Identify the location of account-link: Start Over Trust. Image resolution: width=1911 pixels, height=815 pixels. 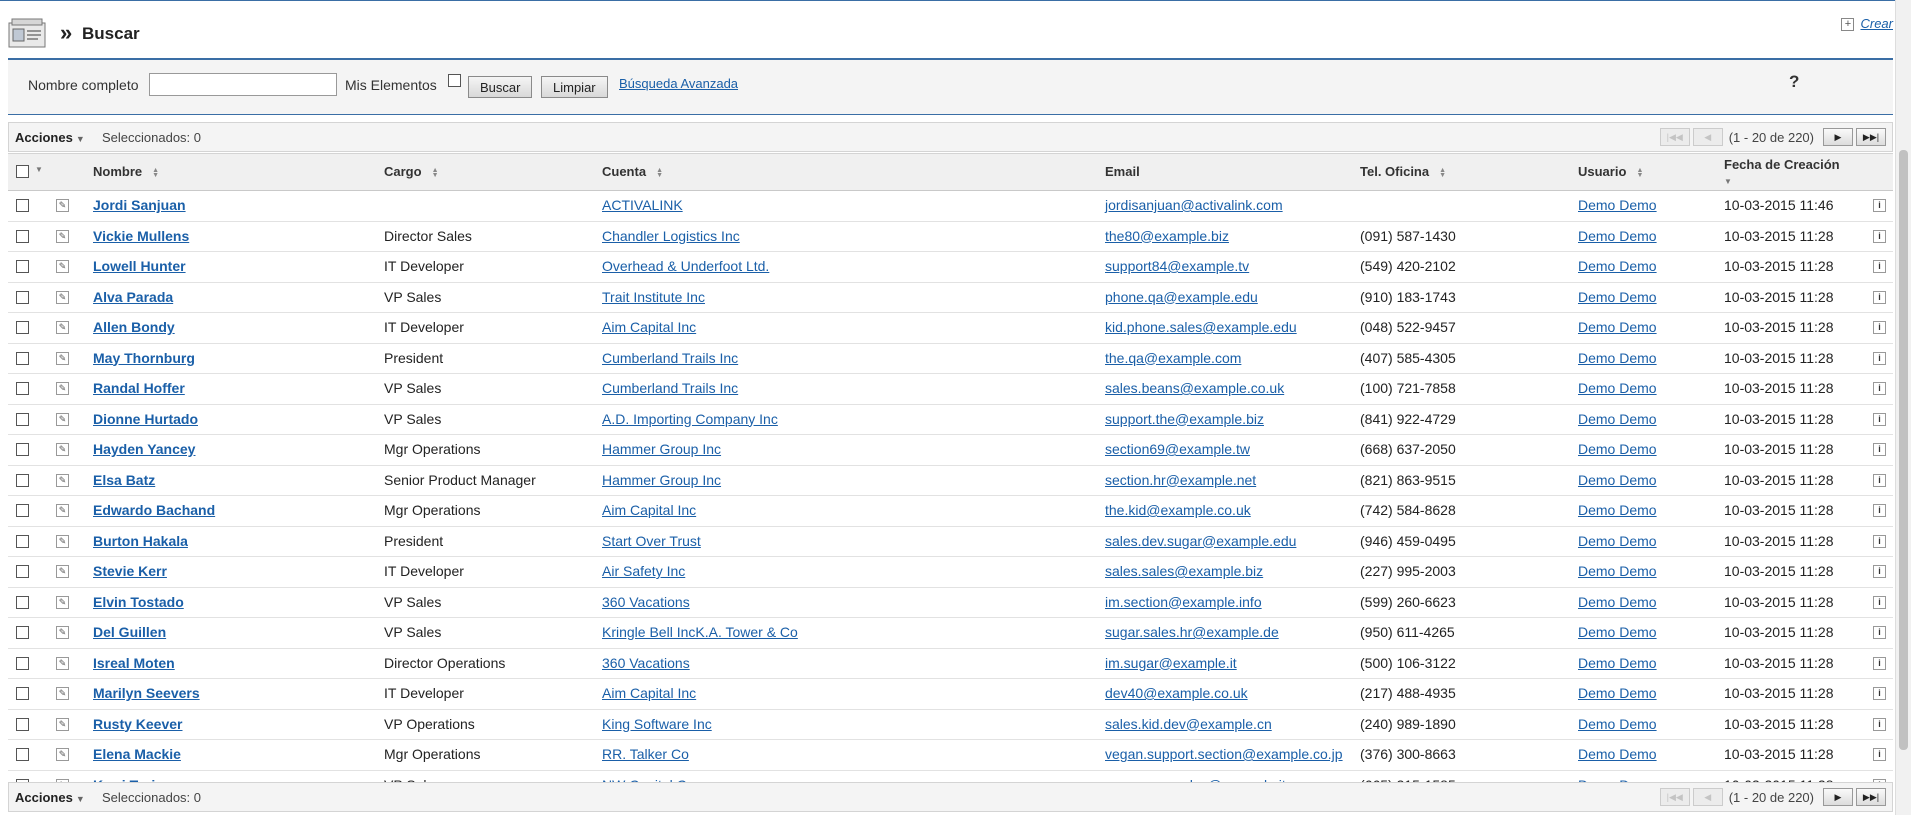
(651, 541).